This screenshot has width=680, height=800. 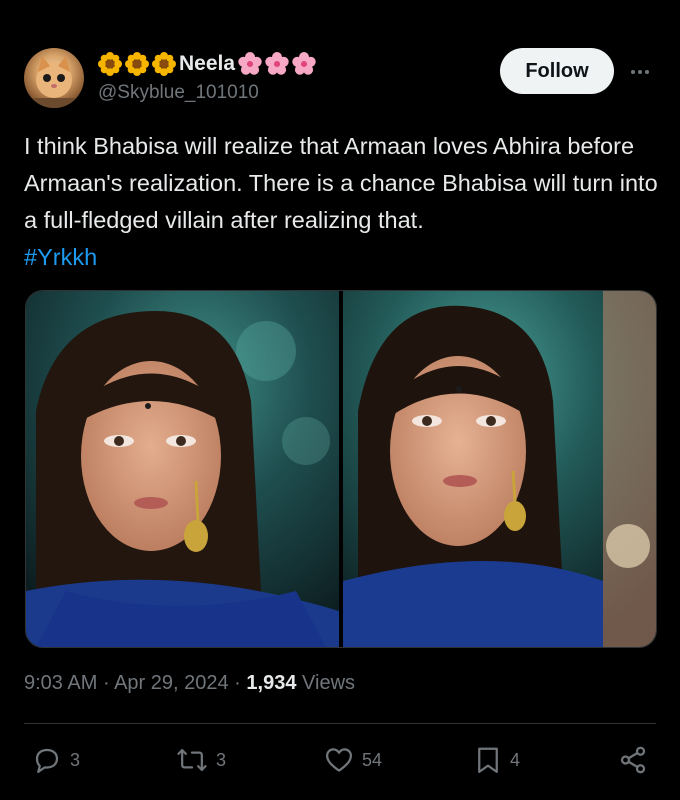 I want to click on reply-count: 3, so click(x=75, y=759).